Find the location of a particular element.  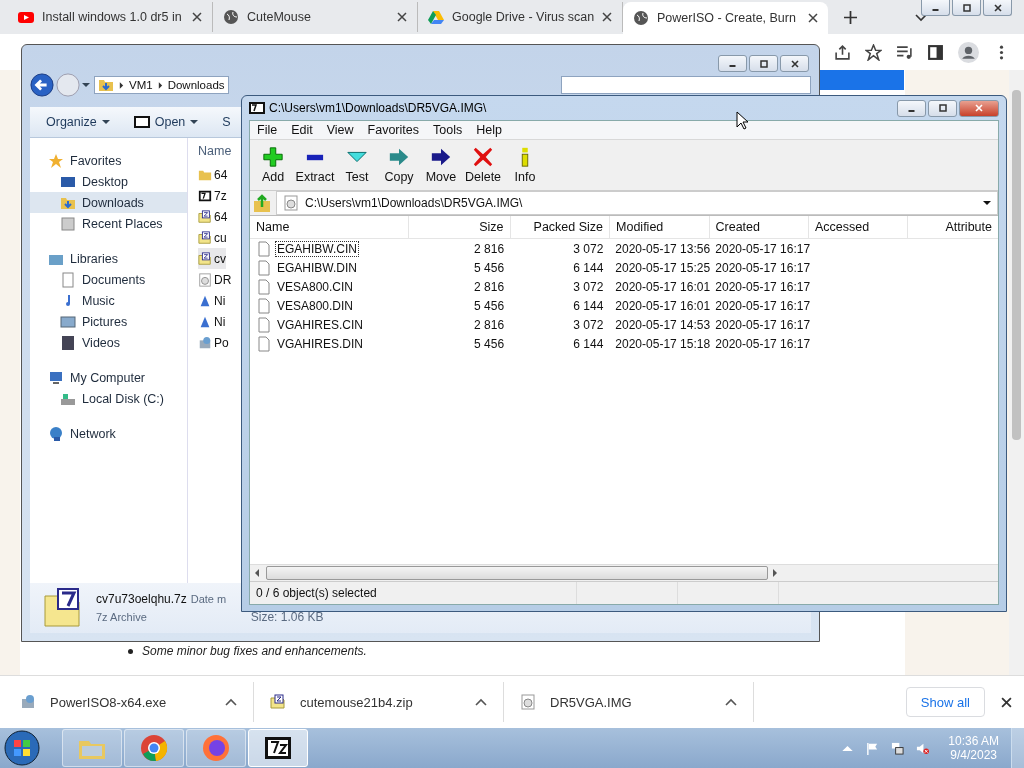

nav-item: My Computer is located at coordinates (108, 377).